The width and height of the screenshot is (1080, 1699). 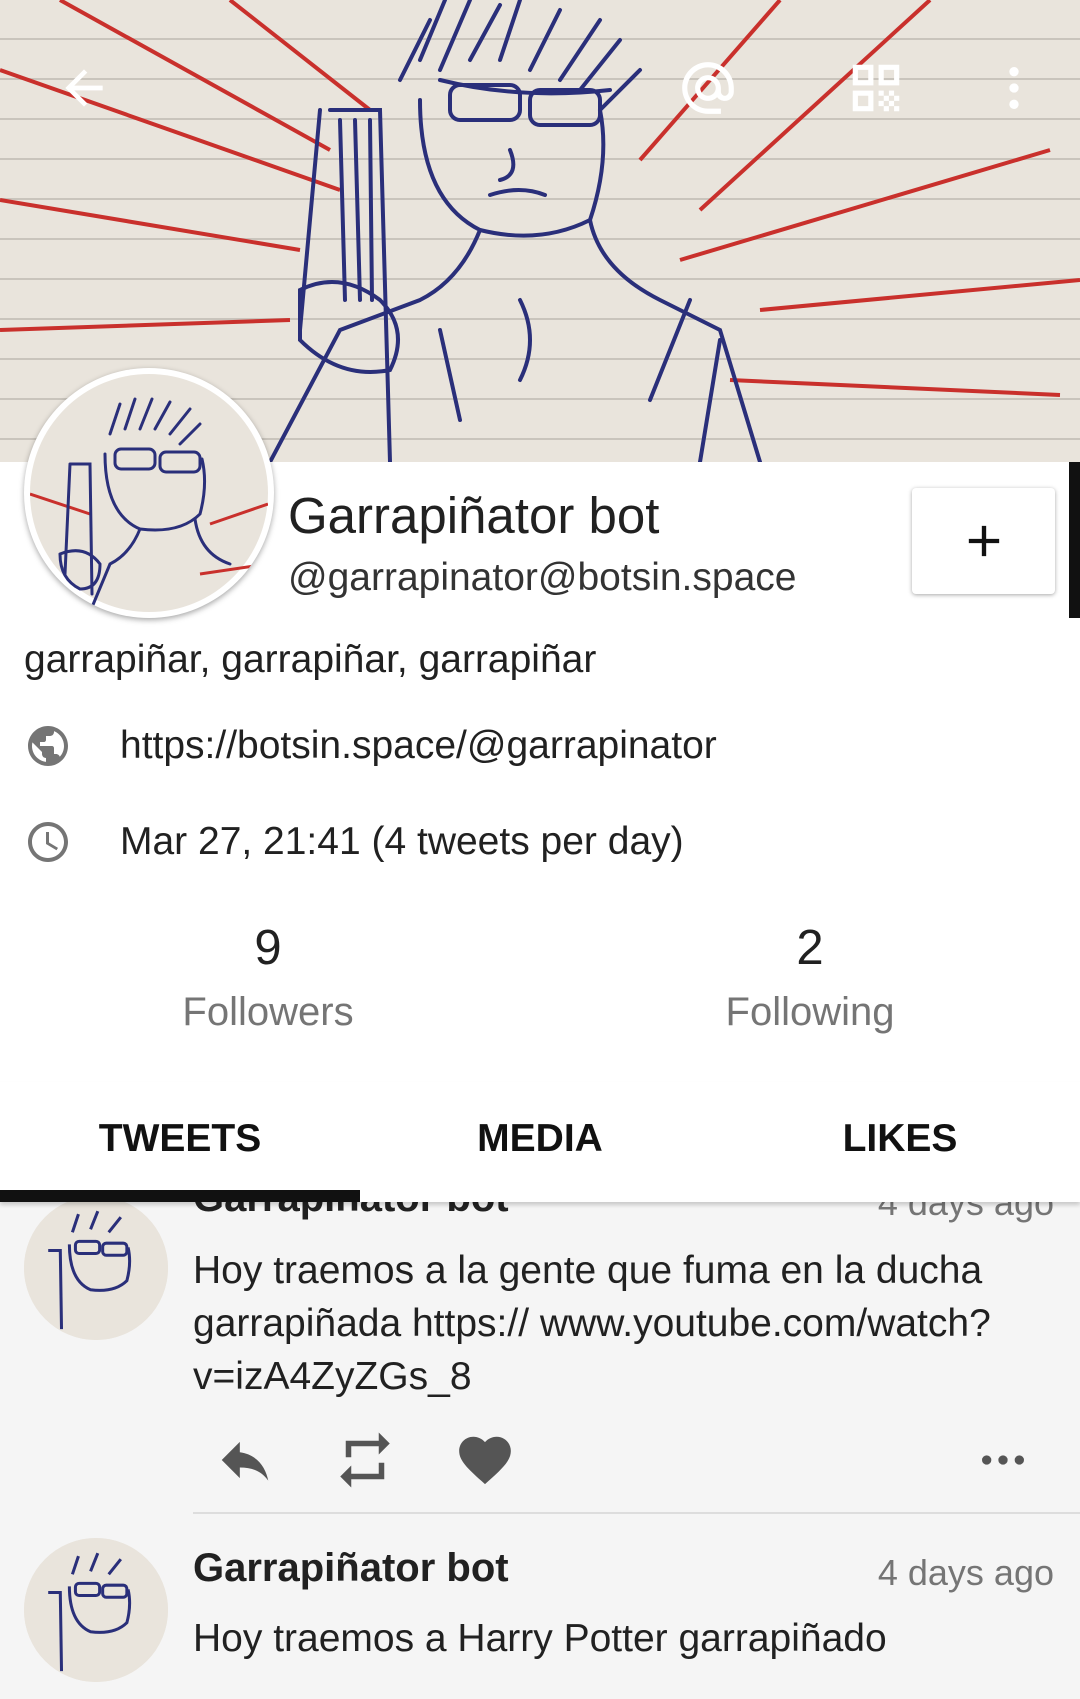 I want to click on followers-stat: 9 Followers, so click(x=268, y=977).